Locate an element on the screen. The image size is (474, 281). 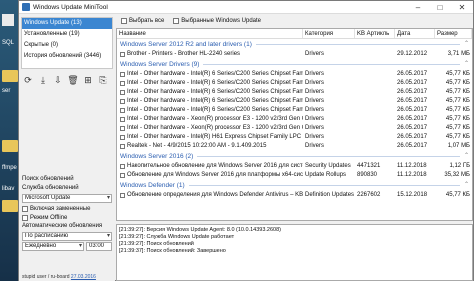
cell-size: 1,12 ГБ is located at coordinates (459, 166).